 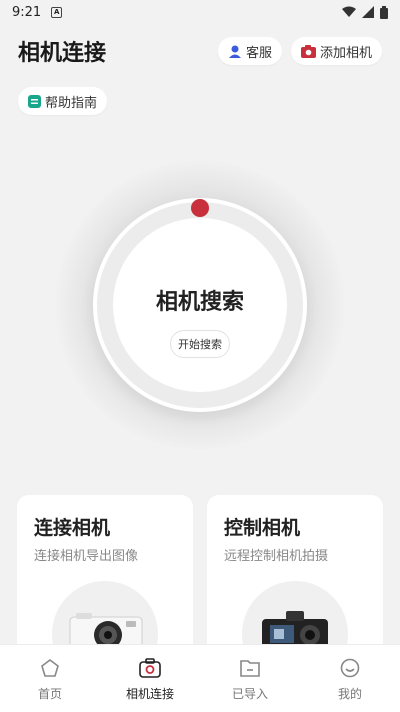 What do you see at coordinates (345, 53) in the screenshot?
I see `add-camera-label: 添加相机` at bounding box center [345, 53].